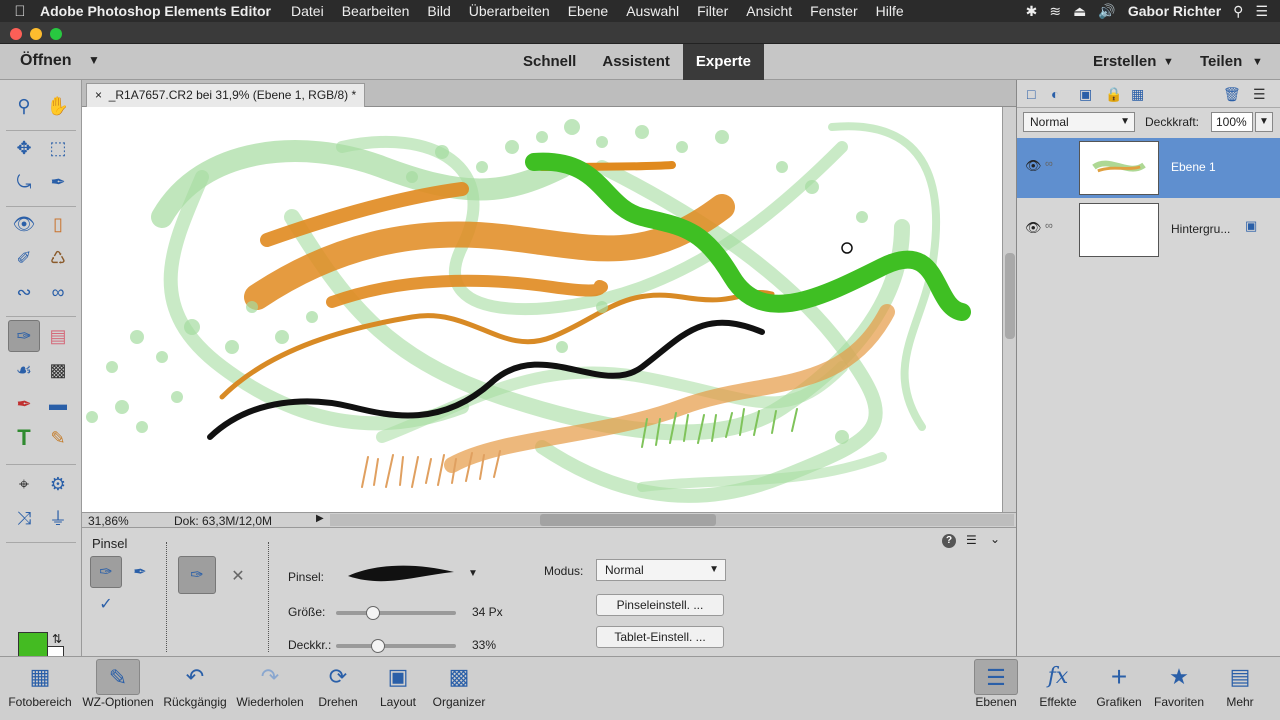  Describe the element at coordinates (1106, 11) in the screenshot. I see `volume-icon: 🔊` at that location.